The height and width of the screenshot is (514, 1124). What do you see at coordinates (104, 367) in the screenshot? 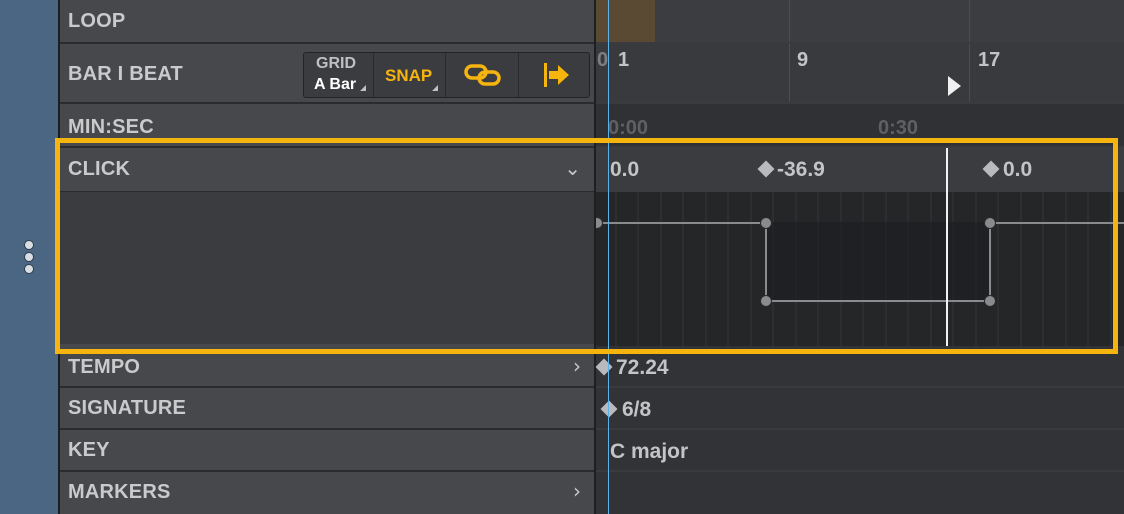
I see `track-label: TEMPO` at bounding box center [104, 367].